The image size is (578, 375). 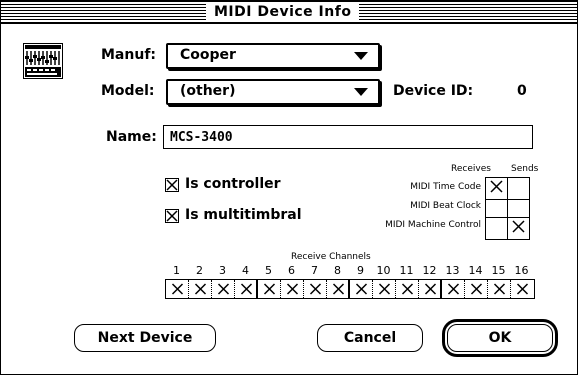 What do you see at coordinates (518, 208) in the screenshot?
I see `mbc-sends-cell` at bounding box center [518, 208].